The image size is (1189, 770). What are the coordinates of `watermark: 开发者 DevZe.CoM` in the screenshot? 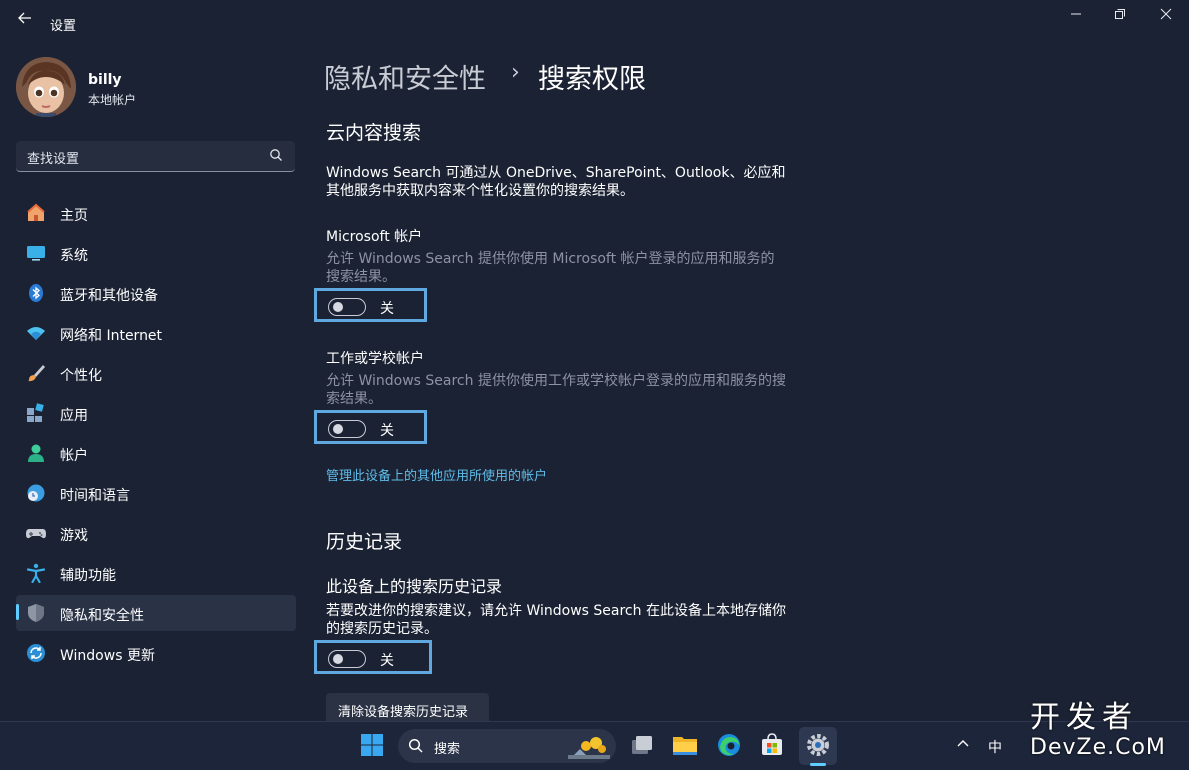 It's located at (1098, 733).